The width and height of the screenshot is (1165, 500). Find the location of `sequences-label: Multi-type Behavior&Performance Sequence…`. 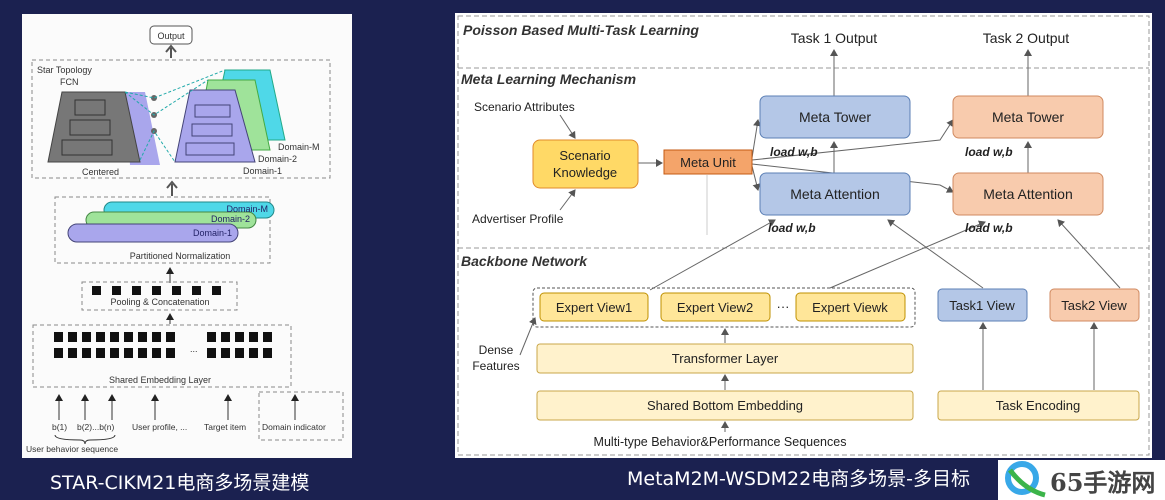

sequences-label: Multi-type Behavior&Performance Sequence… is located at coordinates (720, 442).